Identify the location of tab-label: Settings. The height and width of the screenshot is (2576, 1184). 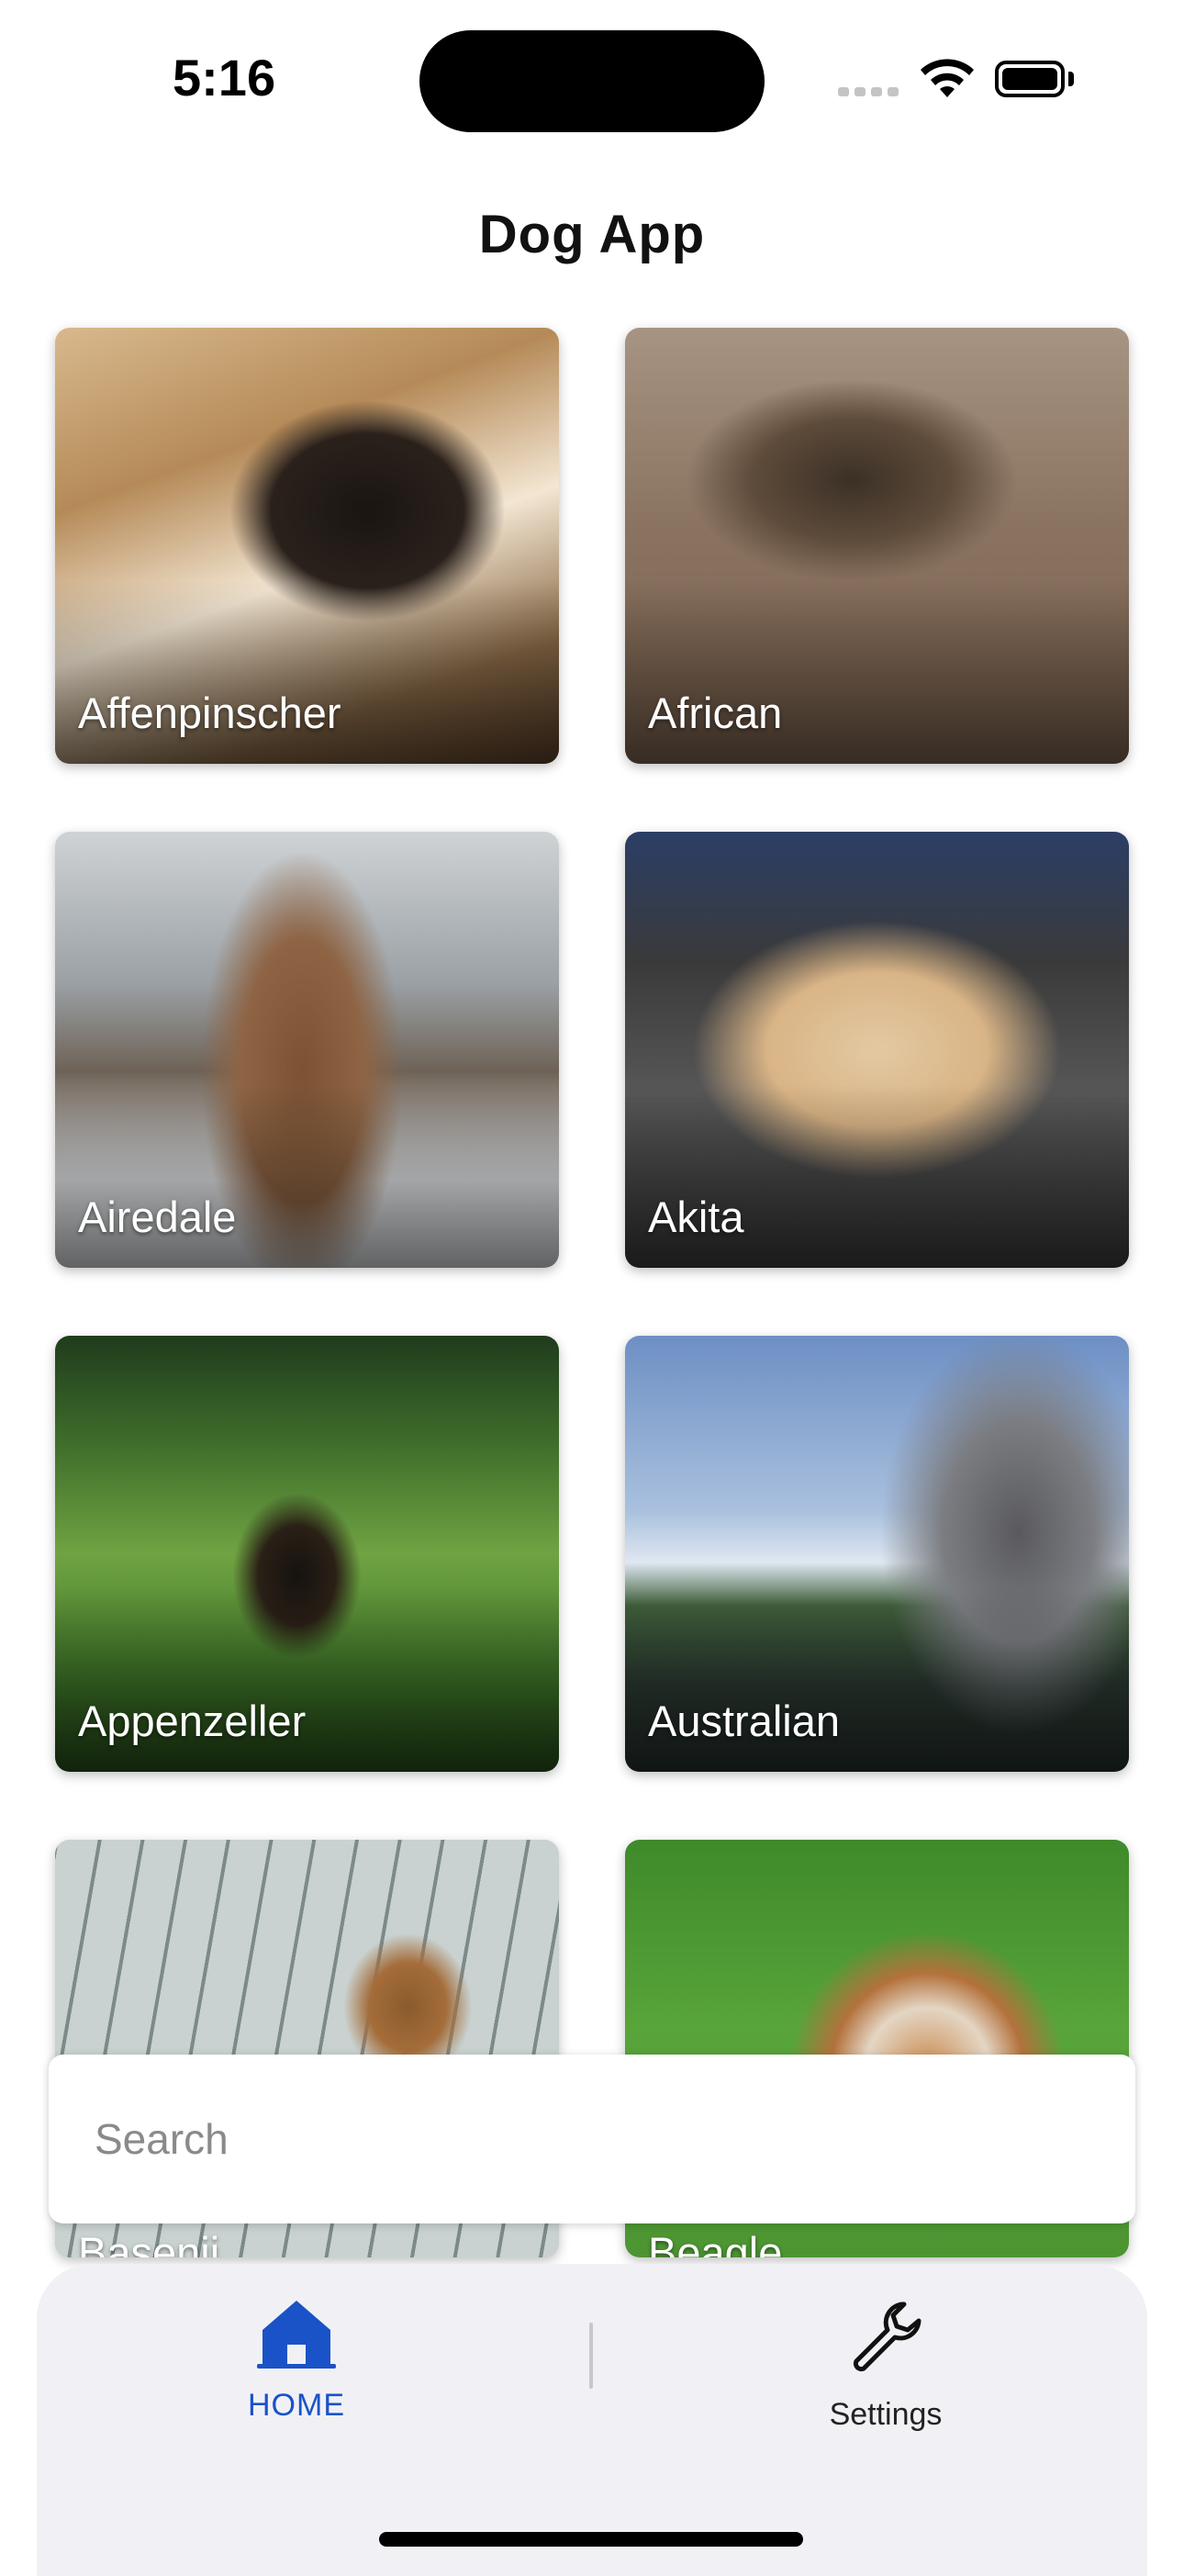
(886, 2414).